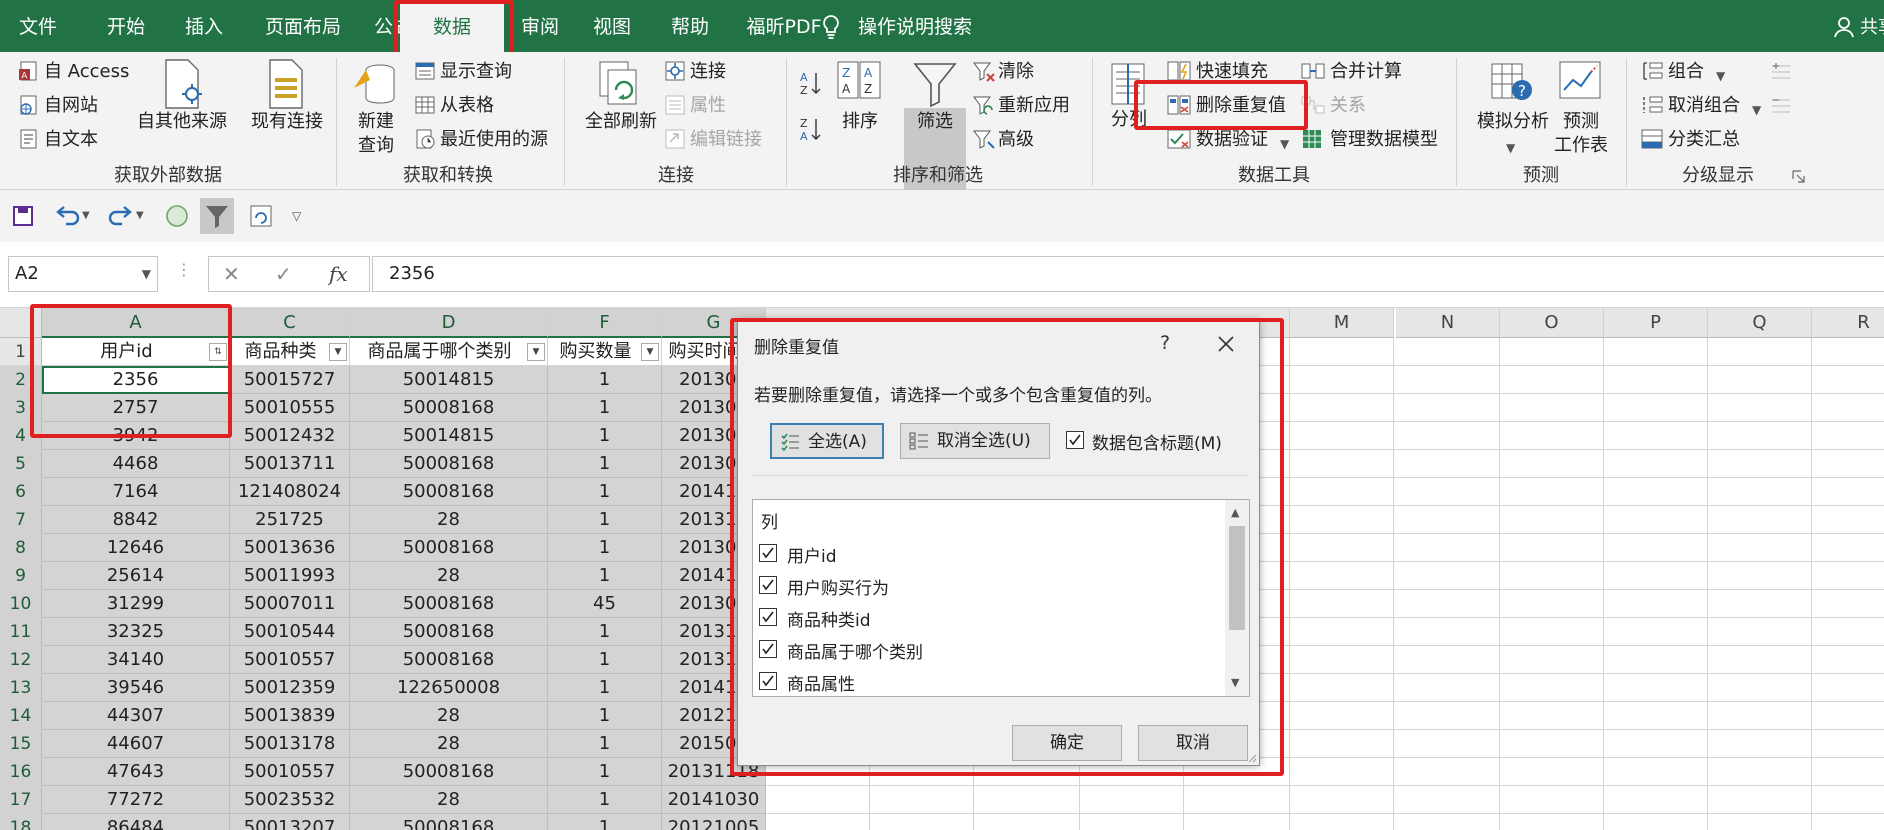 The height and width of the screenshot is (830, 1884). Describe the element at coordinates (287, 122) in the screenshot. I see `existing-connections-button: 现有连接` at that location.